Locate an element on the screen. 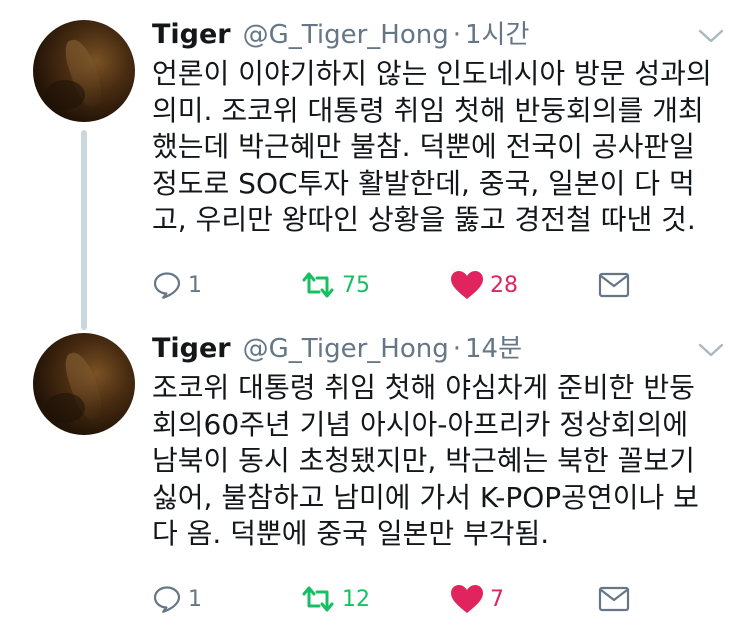 This screenshot has width=750, height=628. tweet-text-line: 정도로 SOC투자 활발한데, 중국, 일본이 다 먹 is located at coordinates (423, 183).